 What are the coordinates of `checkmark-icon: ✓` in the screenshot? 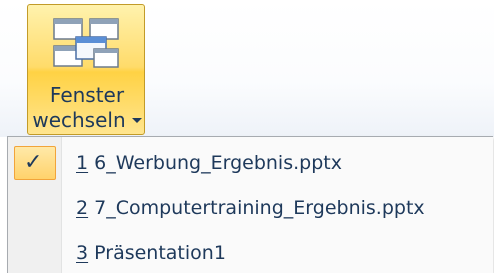 It's located at (33, 162).